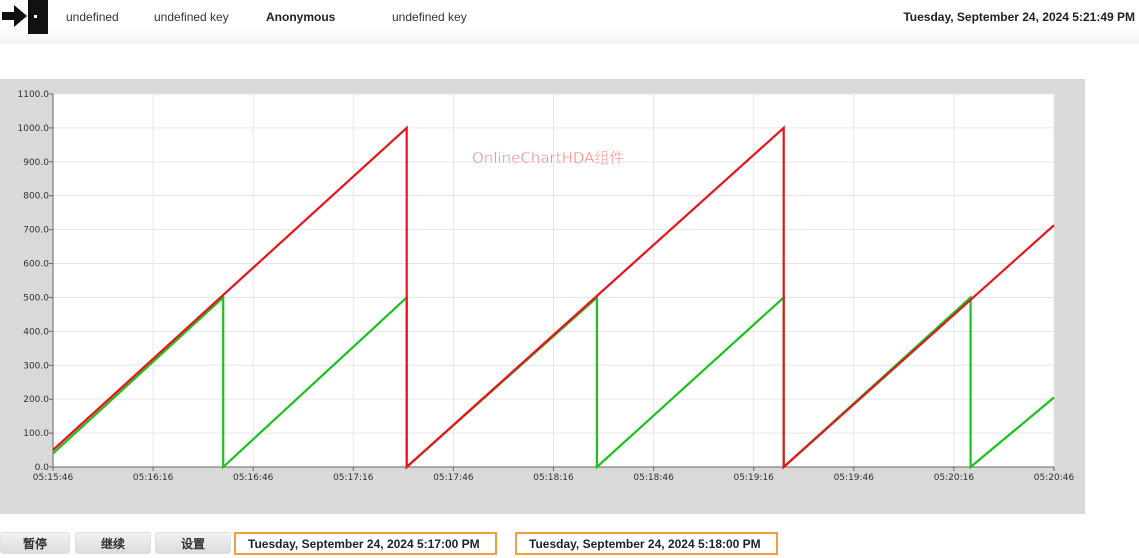  Describe the element at coordinates (36, 197) in the screenshot. I see `y-tick-label: 800.0` at that location.